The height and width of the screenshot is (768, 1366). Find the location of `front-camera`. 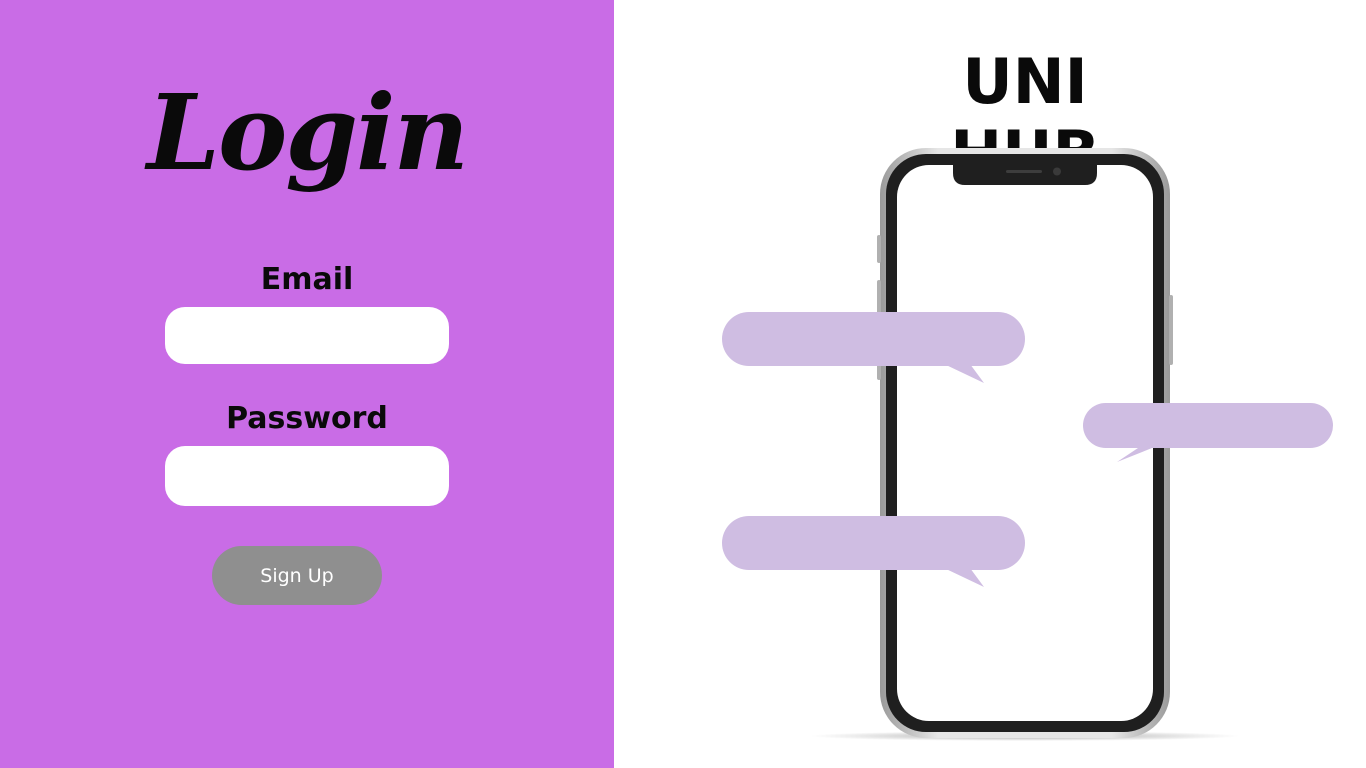

front-camera is located at coordinates (1057, 171).